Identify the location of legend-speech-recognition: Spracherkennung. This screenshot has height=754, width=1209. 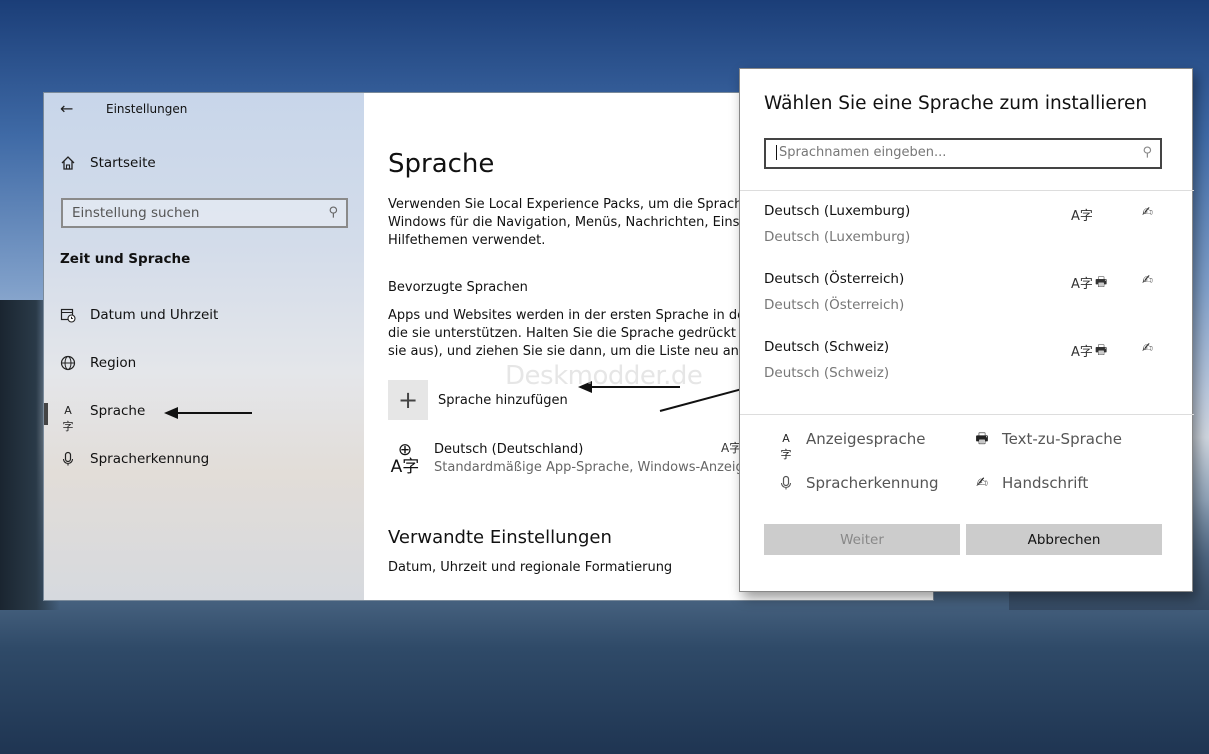
(858, 483).